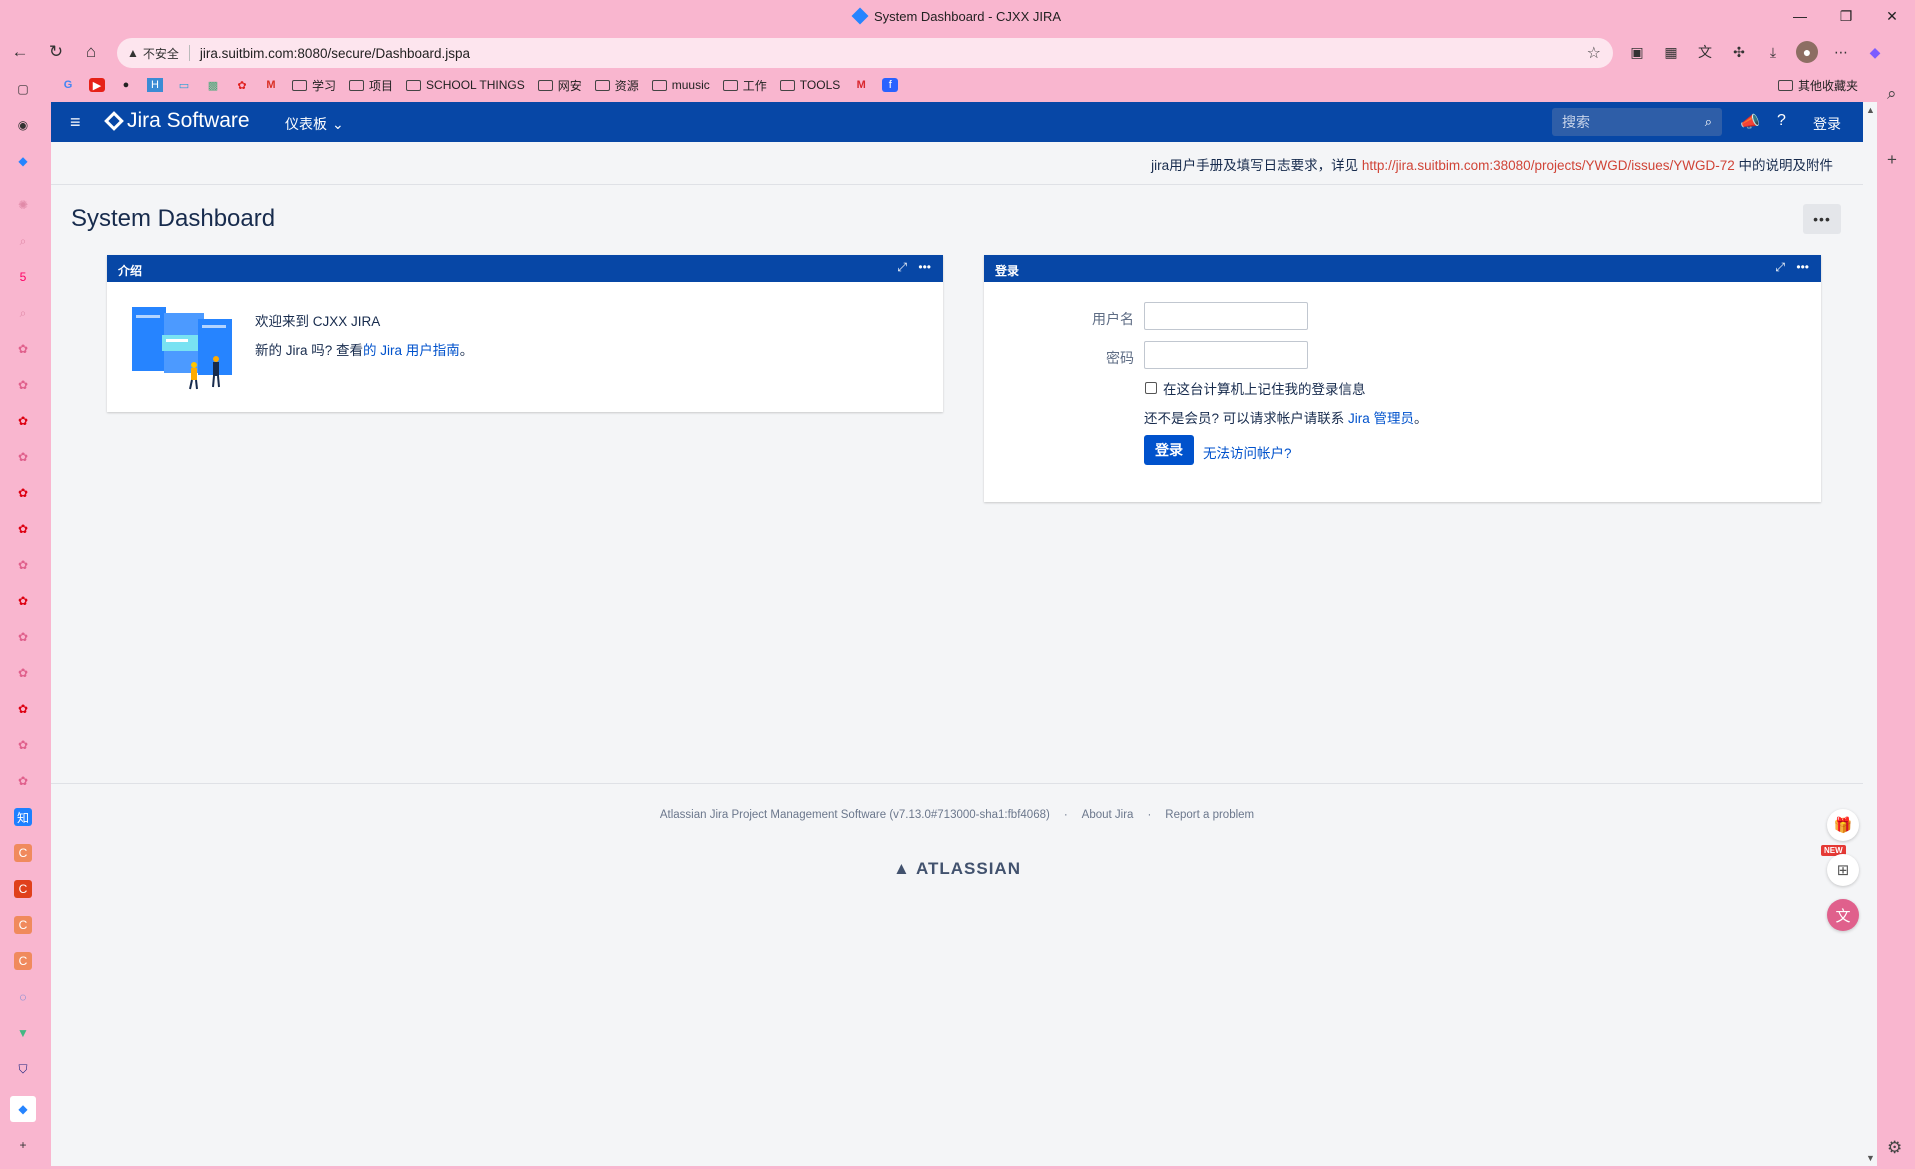 This screenshot has height=1169, width=1915. What do you see at coordinates (23, 1109) in the screenshot?
I see `tab-jira-active-icon: ◆` at bounding box center [23, 1109].